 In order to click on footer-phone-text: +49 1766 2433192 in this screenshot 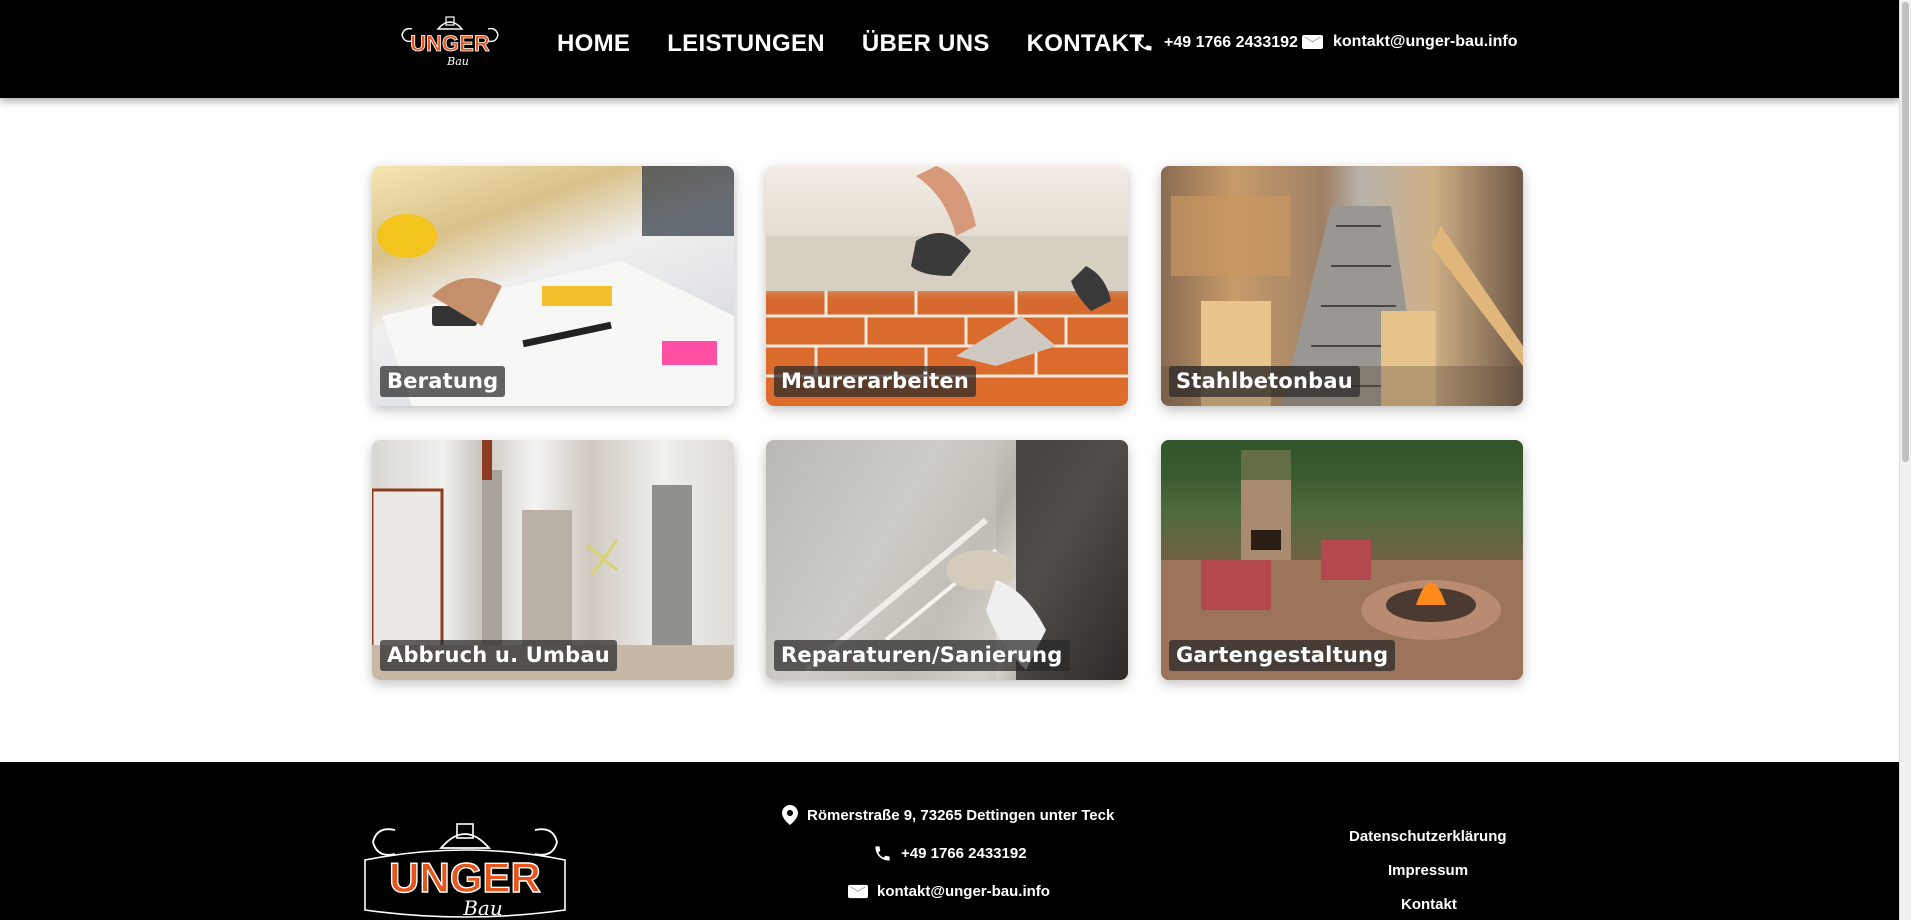, I will do `click(964, 853)`.